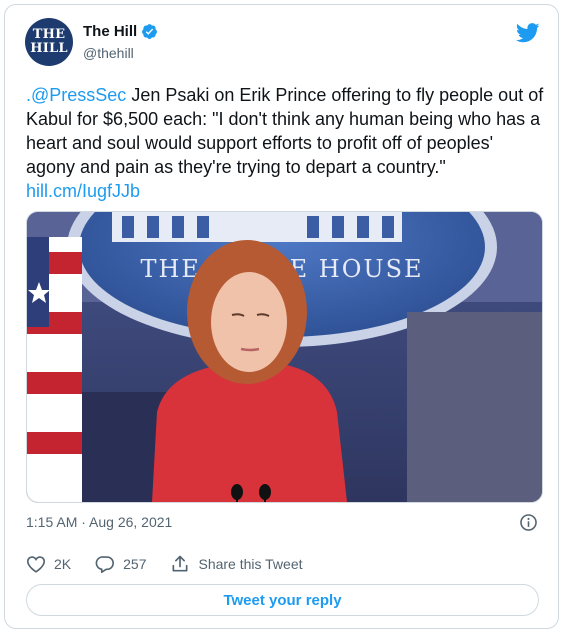 The width and height of the screenshot is (567, 637). I want to click on reply-count: 257, so click(135, 564).